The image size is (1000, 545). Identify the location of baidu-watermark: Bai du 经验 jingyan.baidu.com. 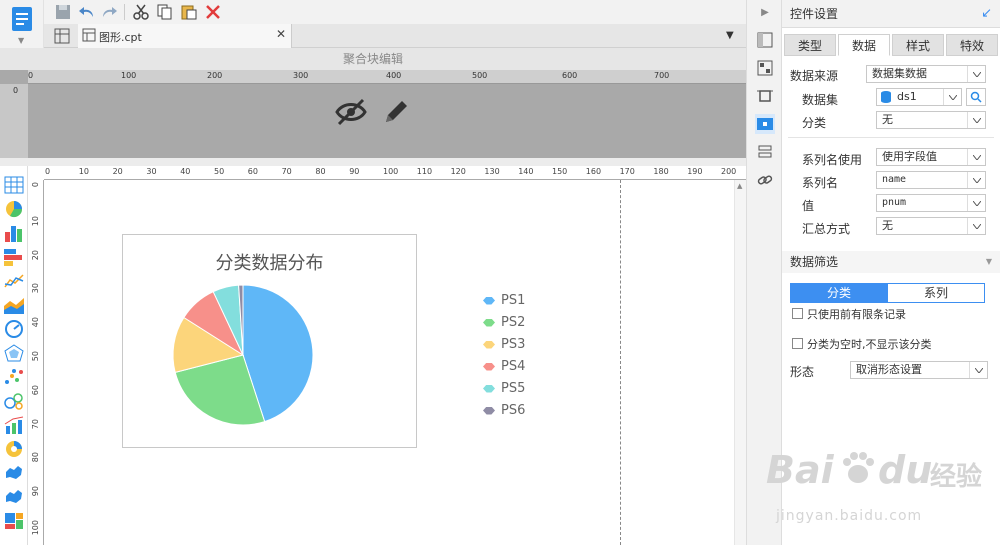
(883, 493).